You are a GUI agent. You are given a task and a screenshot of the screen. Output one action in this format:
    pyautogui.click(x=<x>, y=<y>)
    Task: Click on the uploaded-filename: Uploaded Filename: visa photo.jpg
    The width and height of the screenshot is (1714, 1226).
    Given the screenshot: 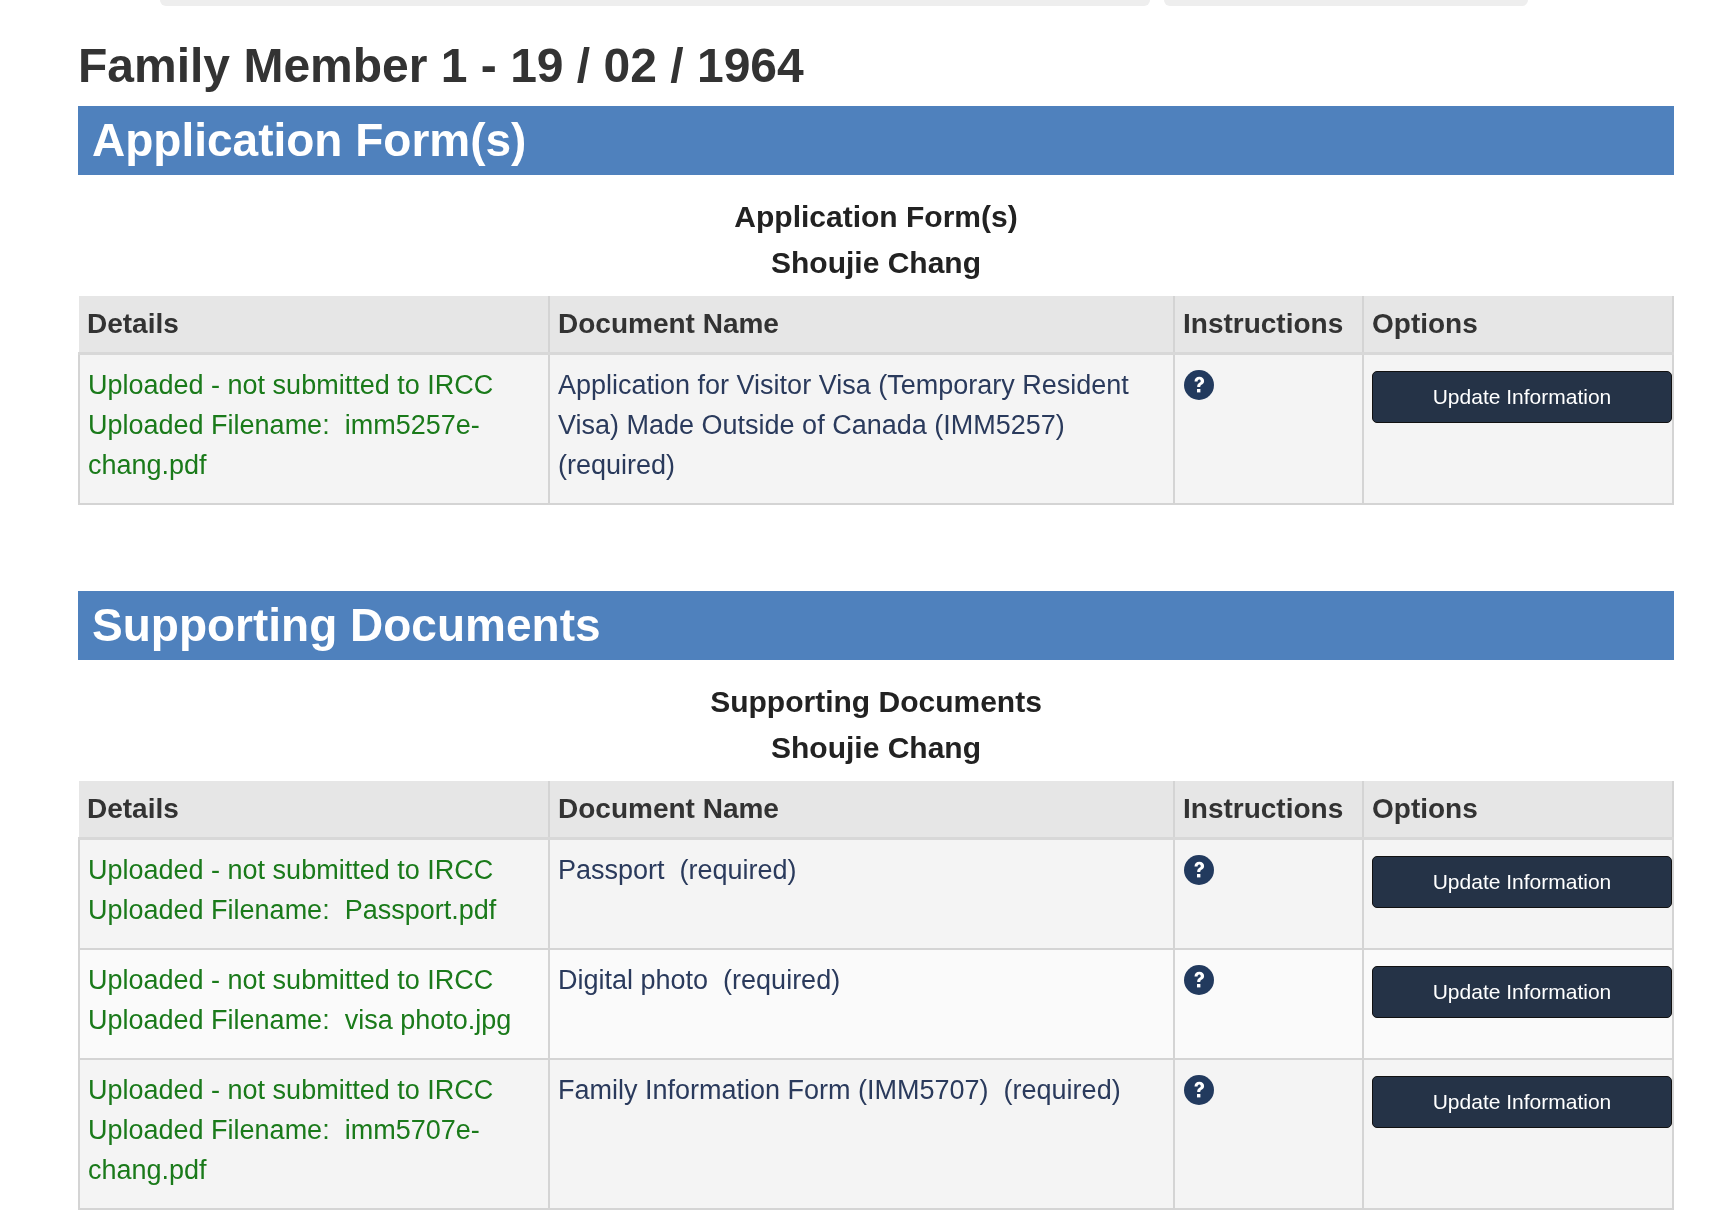 What is the action you would take?
    pyautogui.click(x=300, y=1020)
    